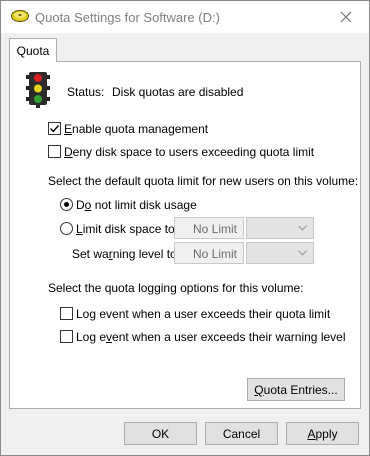 The width and height of the screenshot is (370, 456). I want to click on limit-unit-combo, so click(280, 228).